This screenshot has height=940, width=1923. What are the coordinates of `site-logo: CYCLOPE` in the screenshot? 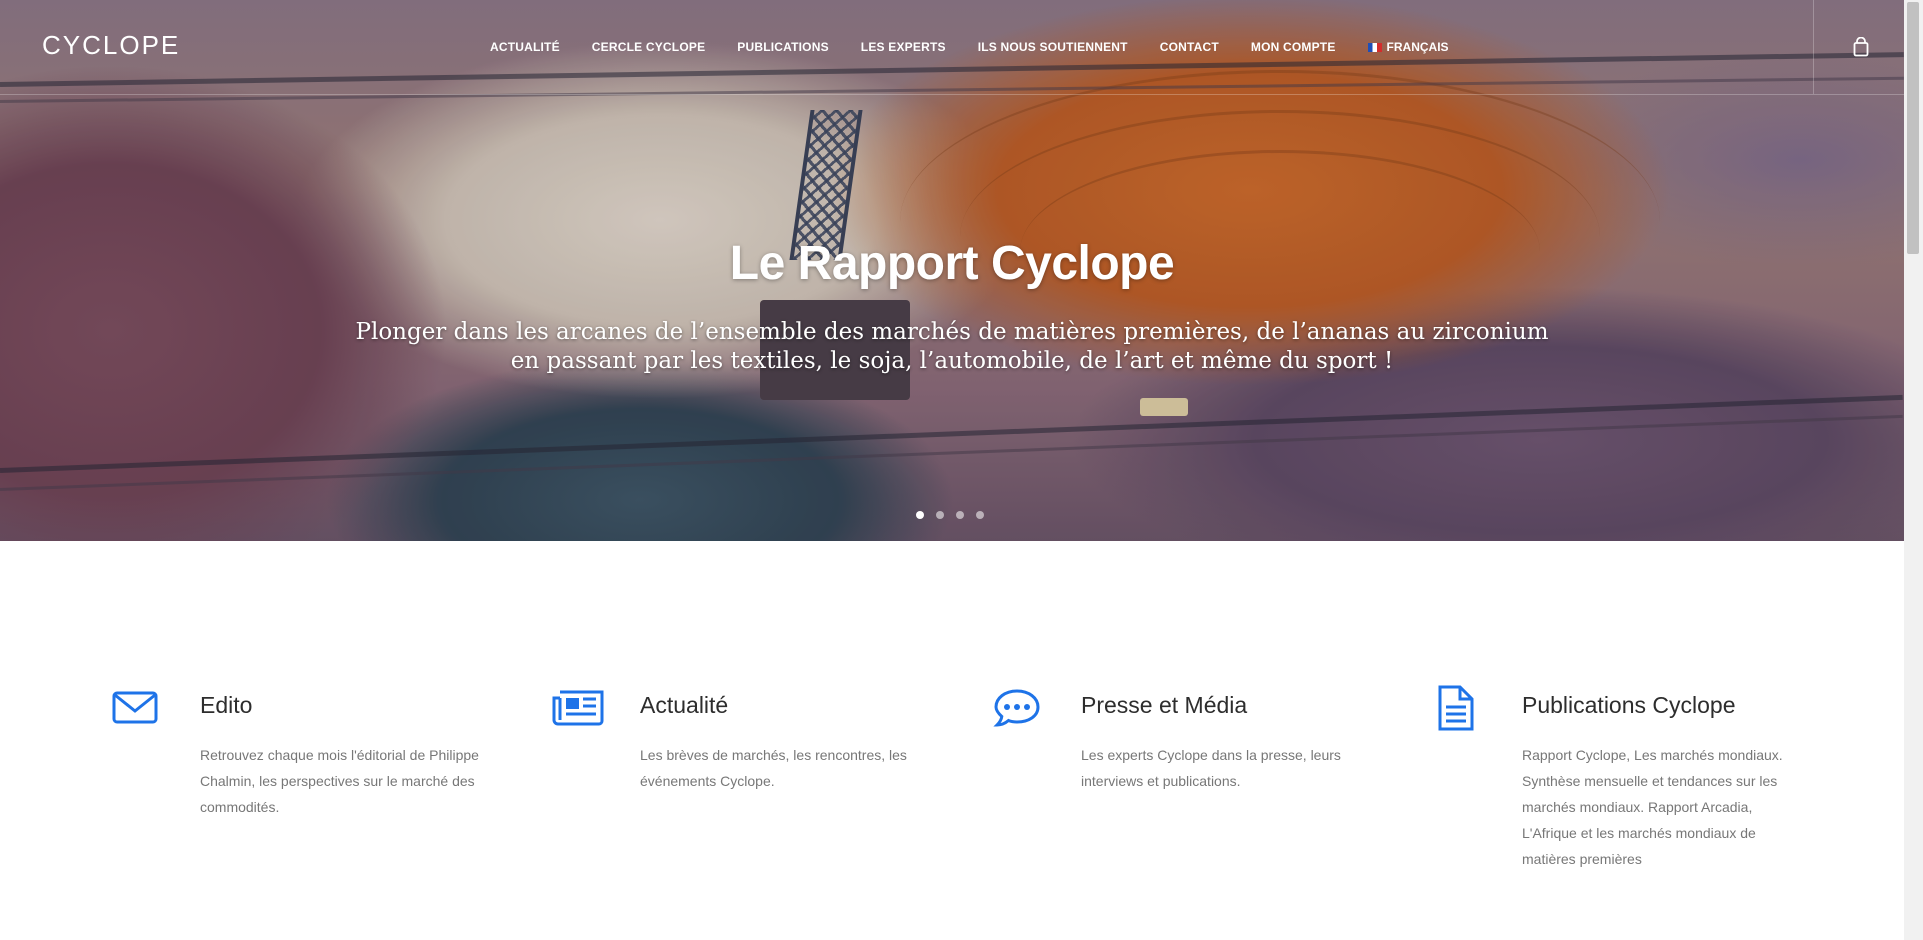 It's located at (111, 45).